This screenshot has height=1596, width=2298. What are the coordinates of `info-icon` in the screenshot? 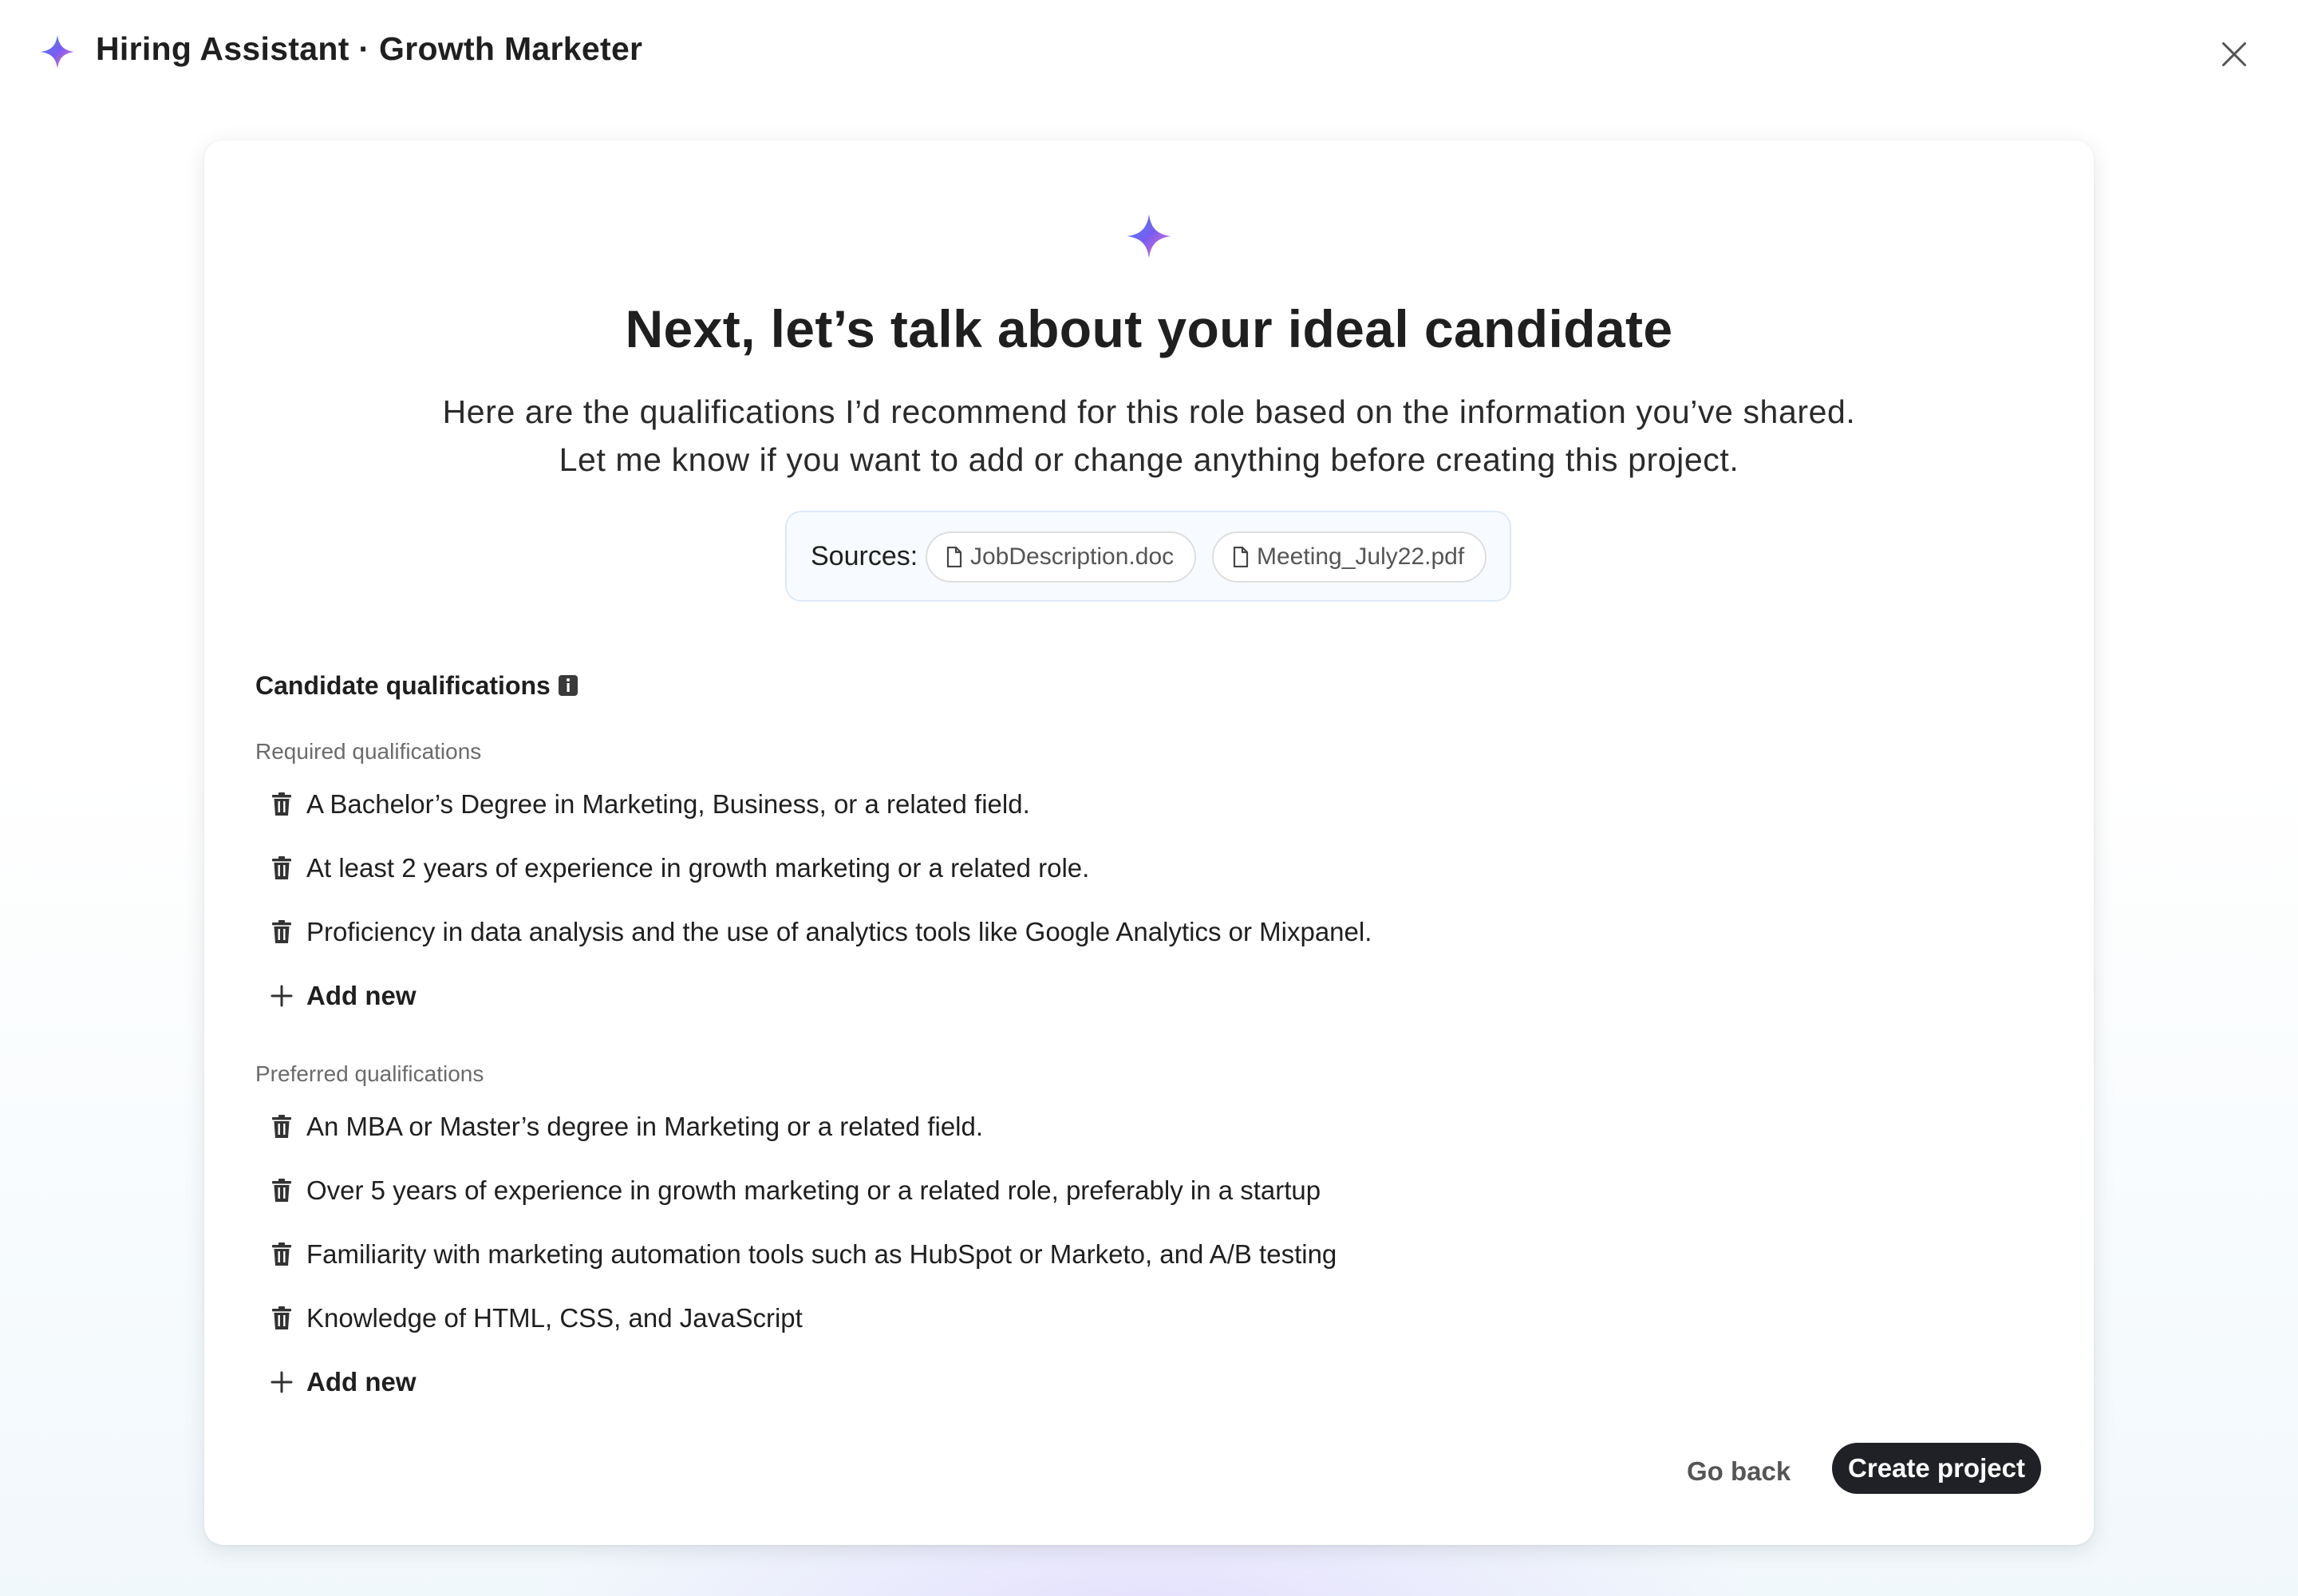 It's located at (568, 685).